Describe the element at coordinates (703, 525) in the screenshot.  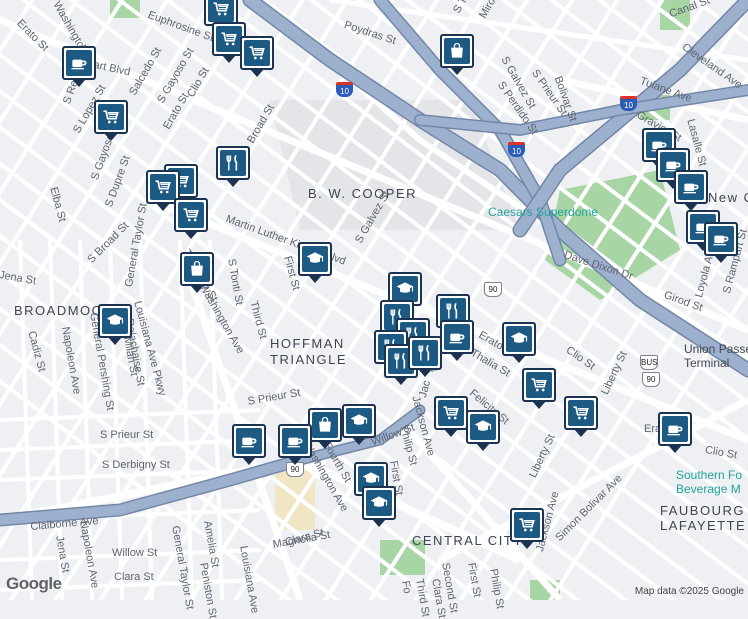
I see `neighborhood-label: LAFAYETTE` at that location.